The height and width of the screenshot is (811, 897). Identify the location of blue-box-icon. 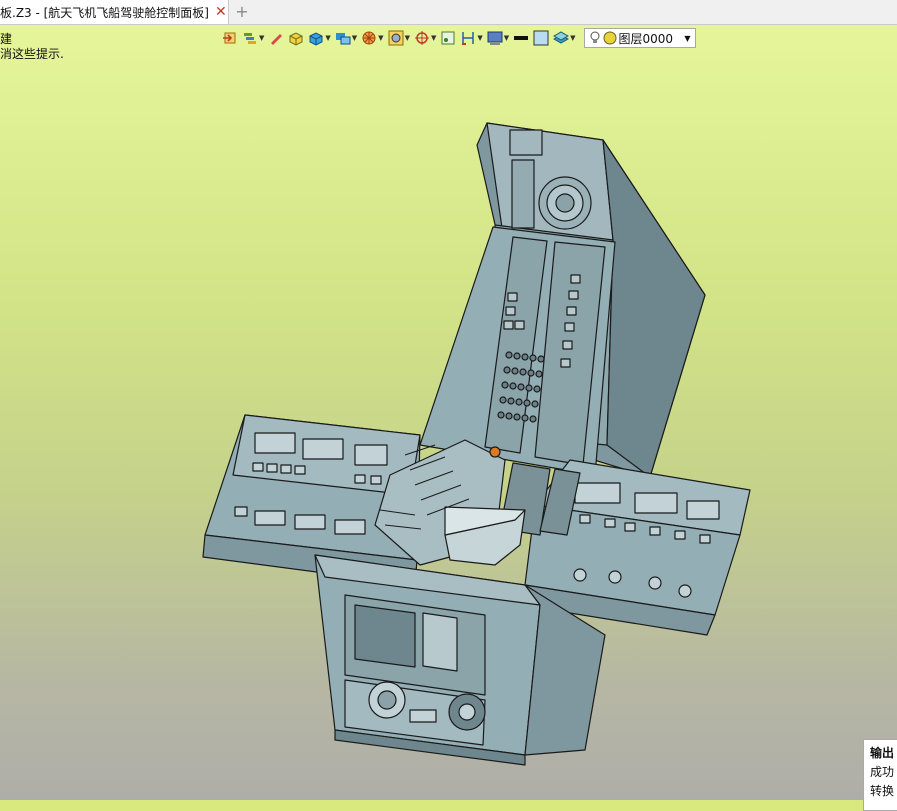
(316, 38).